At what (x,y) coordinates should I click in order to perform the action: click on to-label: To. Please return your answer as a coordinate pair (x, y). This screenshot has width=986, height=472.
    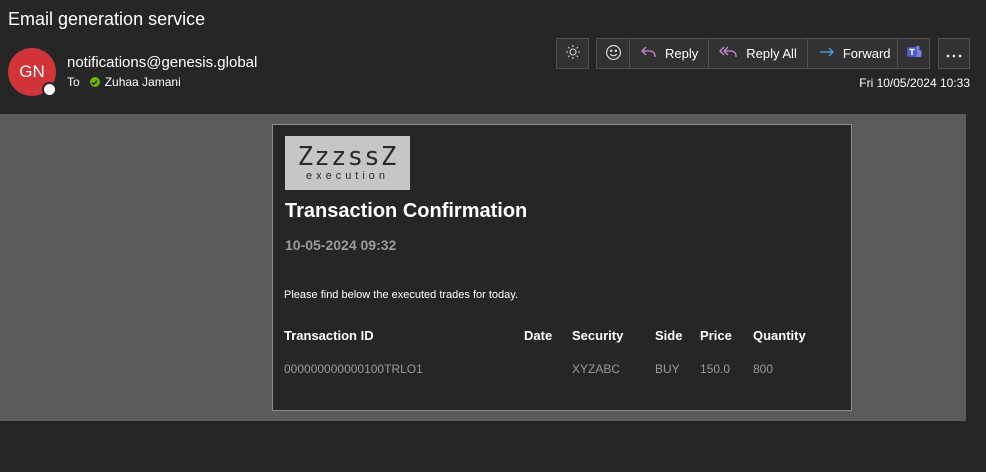
    Looking at the image, I should click on (73, 82).